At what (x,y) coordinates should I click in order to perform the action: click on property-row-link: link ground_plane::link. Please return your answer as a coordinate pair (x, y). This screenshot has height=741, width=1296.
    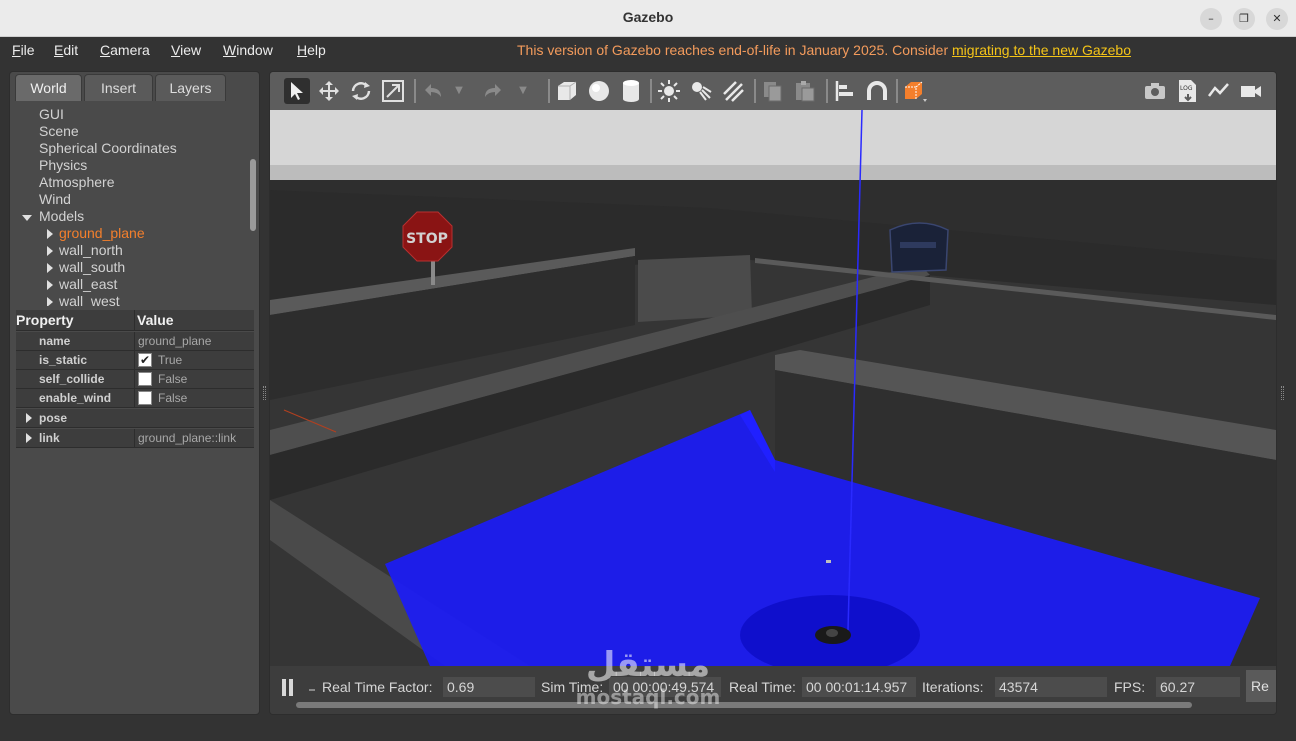
    Looking at the image, I should click on (135, 438).